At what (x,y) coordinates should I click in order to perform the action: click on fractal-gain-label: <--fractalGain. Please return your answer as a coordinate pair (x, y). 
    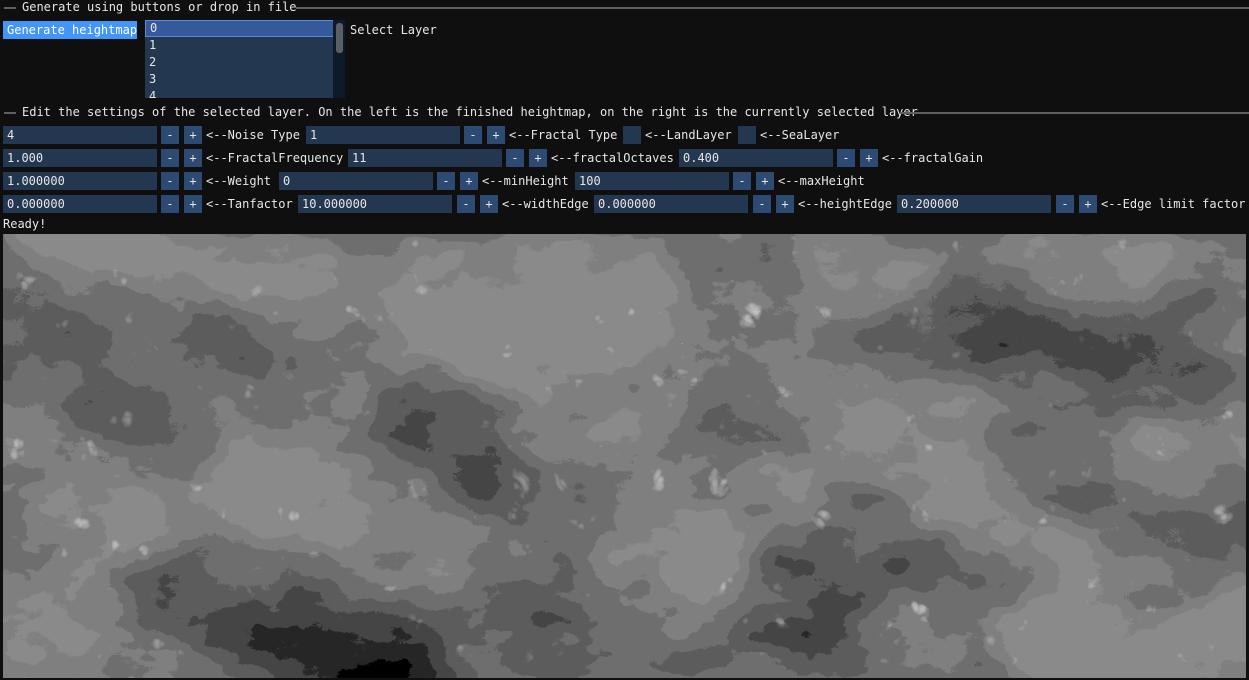
    Looking at the image, I should click on (933, 158).